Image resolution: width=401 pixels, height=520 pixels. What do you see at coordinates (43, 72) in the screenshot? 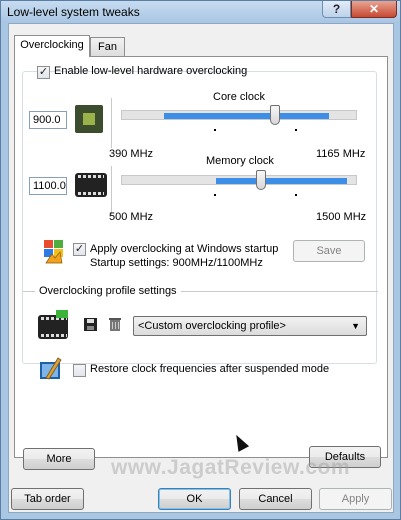
I see `enable-overclocking-checkbox: ✓` at bounding box center [43, 72].